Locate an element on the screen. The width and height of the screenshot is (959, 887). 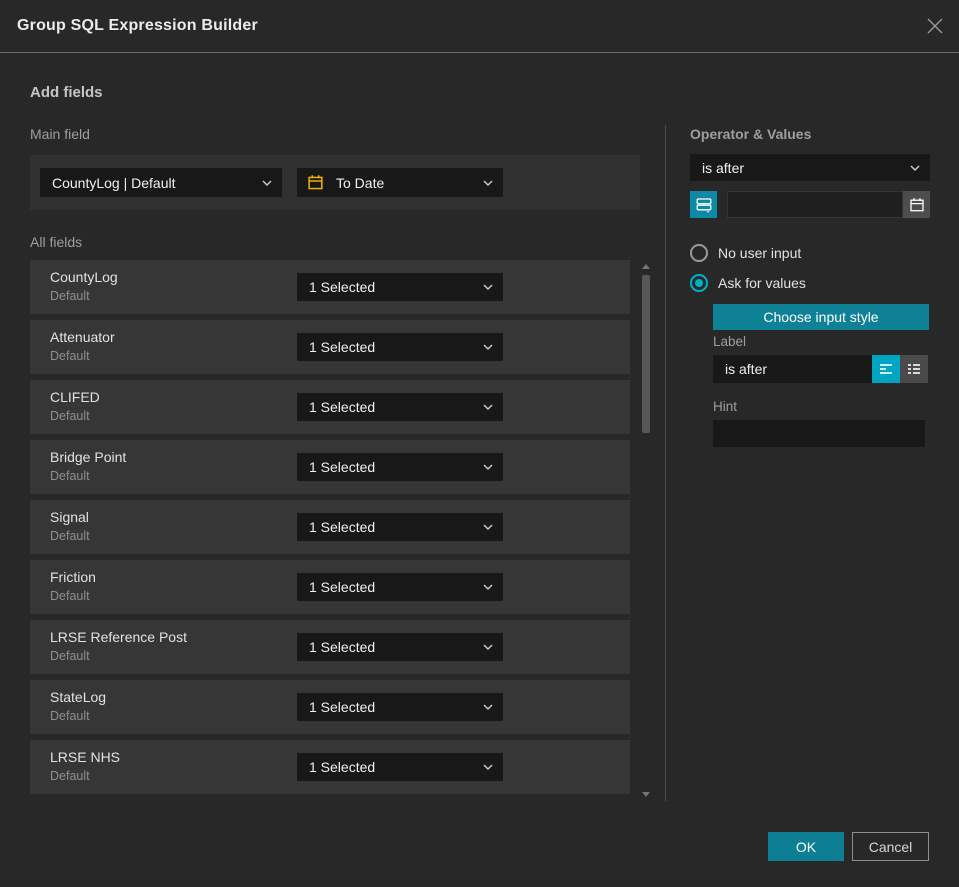
main-field-panel: CountyLog | Default To Date is located at coordinates (335, 182).